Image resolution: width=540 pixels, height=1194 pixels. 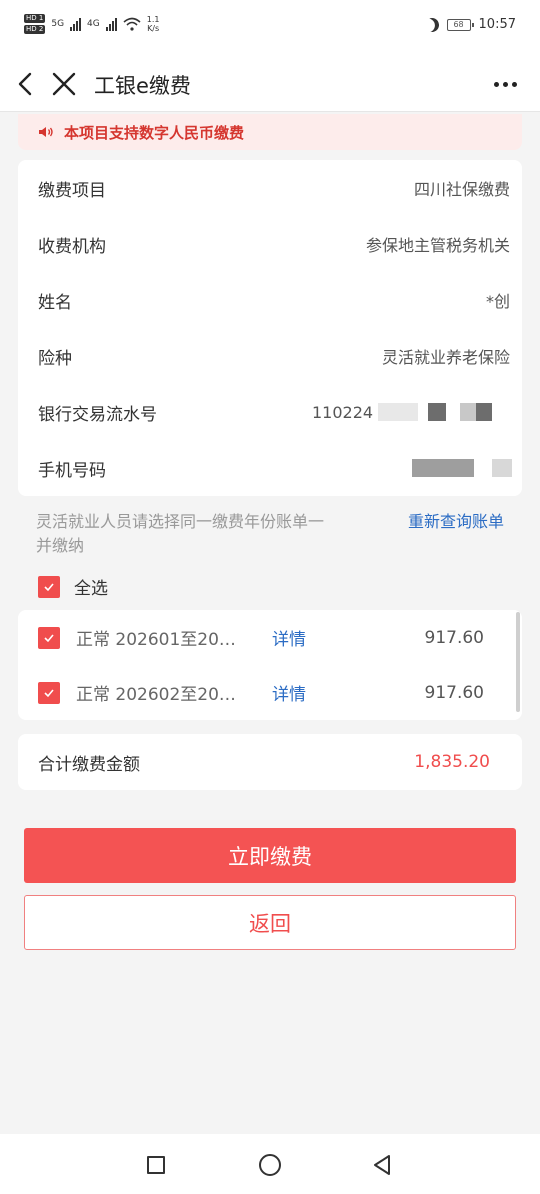 I want to click on page-title: 工银e缴费, so click(x=142, y=86).